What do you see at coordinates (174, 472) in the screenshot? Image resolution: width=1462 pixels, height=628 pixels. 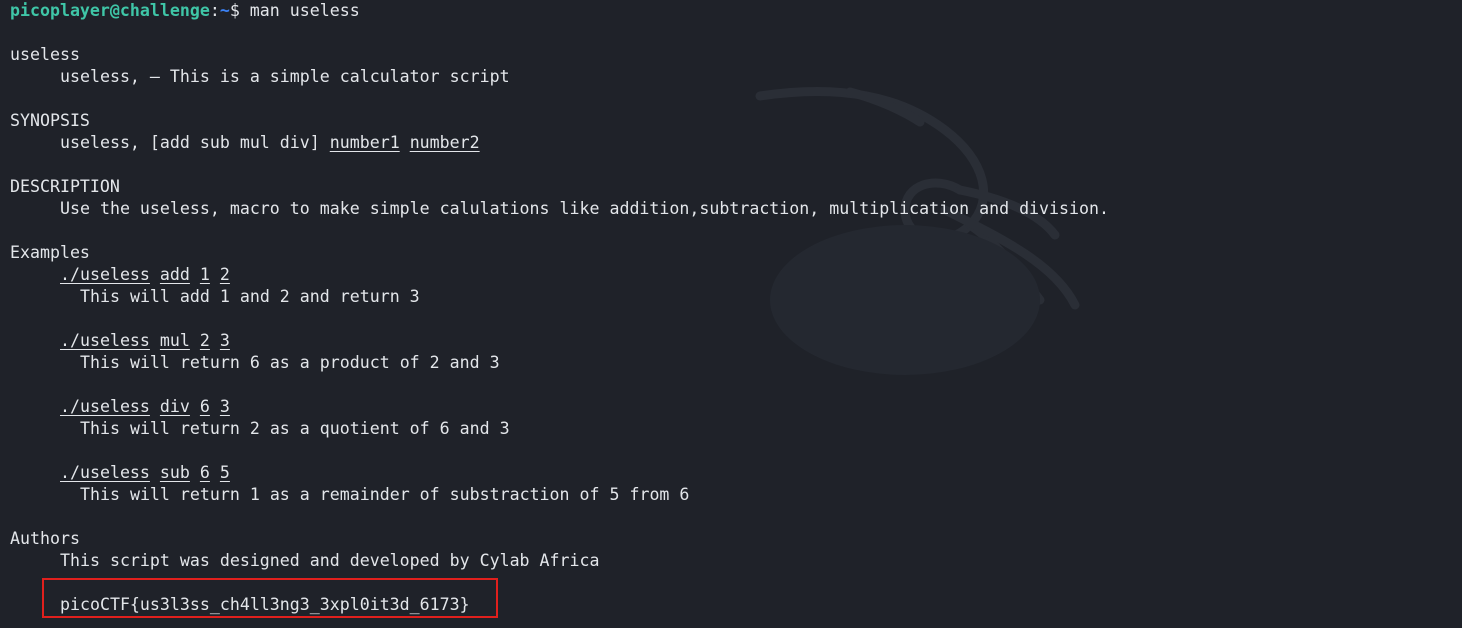 I see `example-operation: sub` at bounding box center [174, 472].